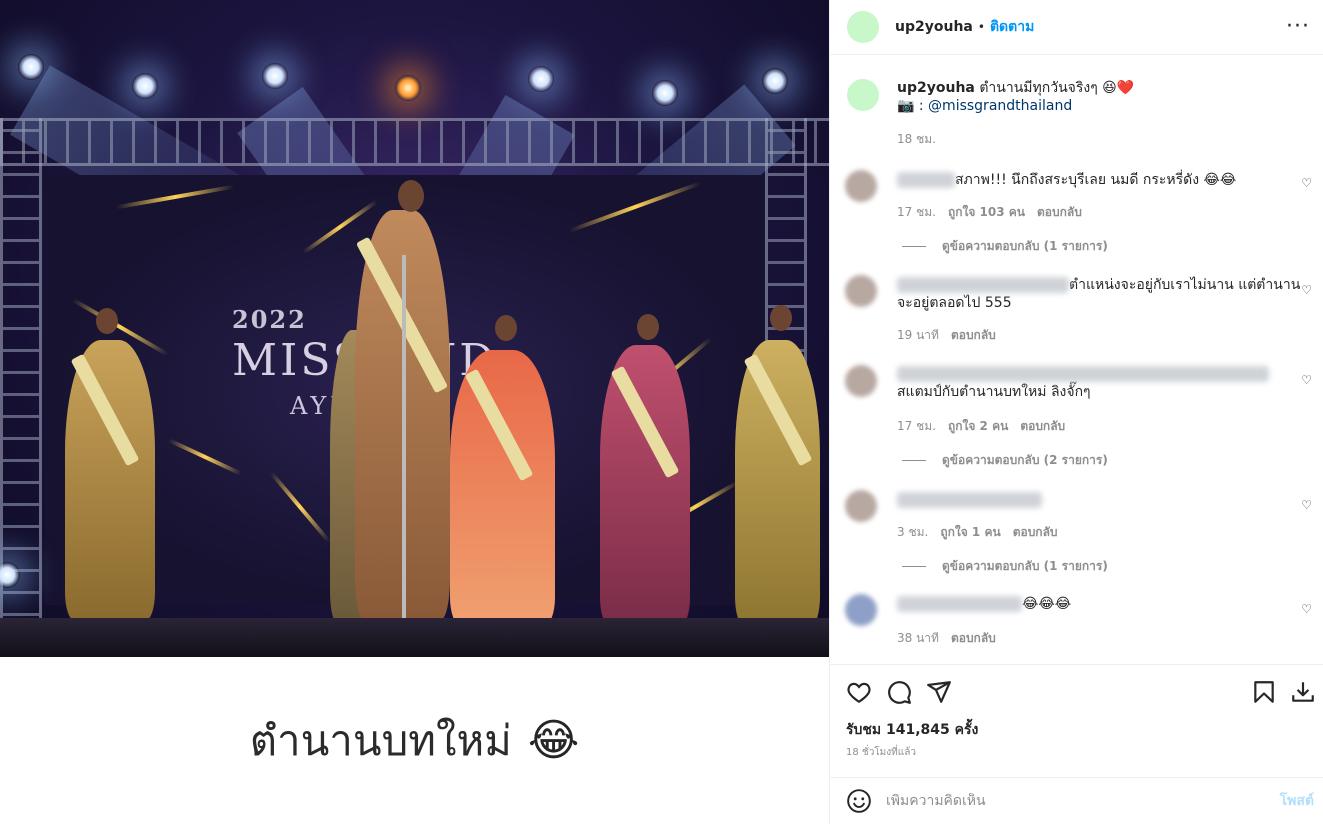 This screenshot has width=1323, height=824. Describe the element at coordinates (859, 692) in the screenshot. I see `heart-icon` at that location.